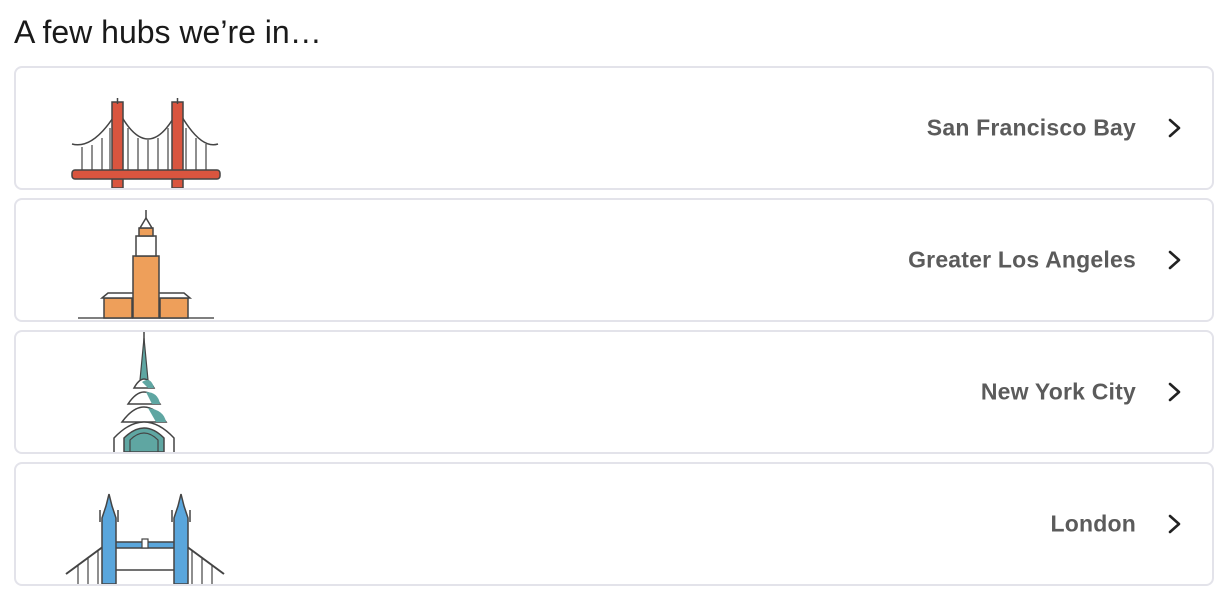 The height and width of the screenshot is (604, 1224). I want to click on hub-name: San Francisco Bay, so click(1031, 127).